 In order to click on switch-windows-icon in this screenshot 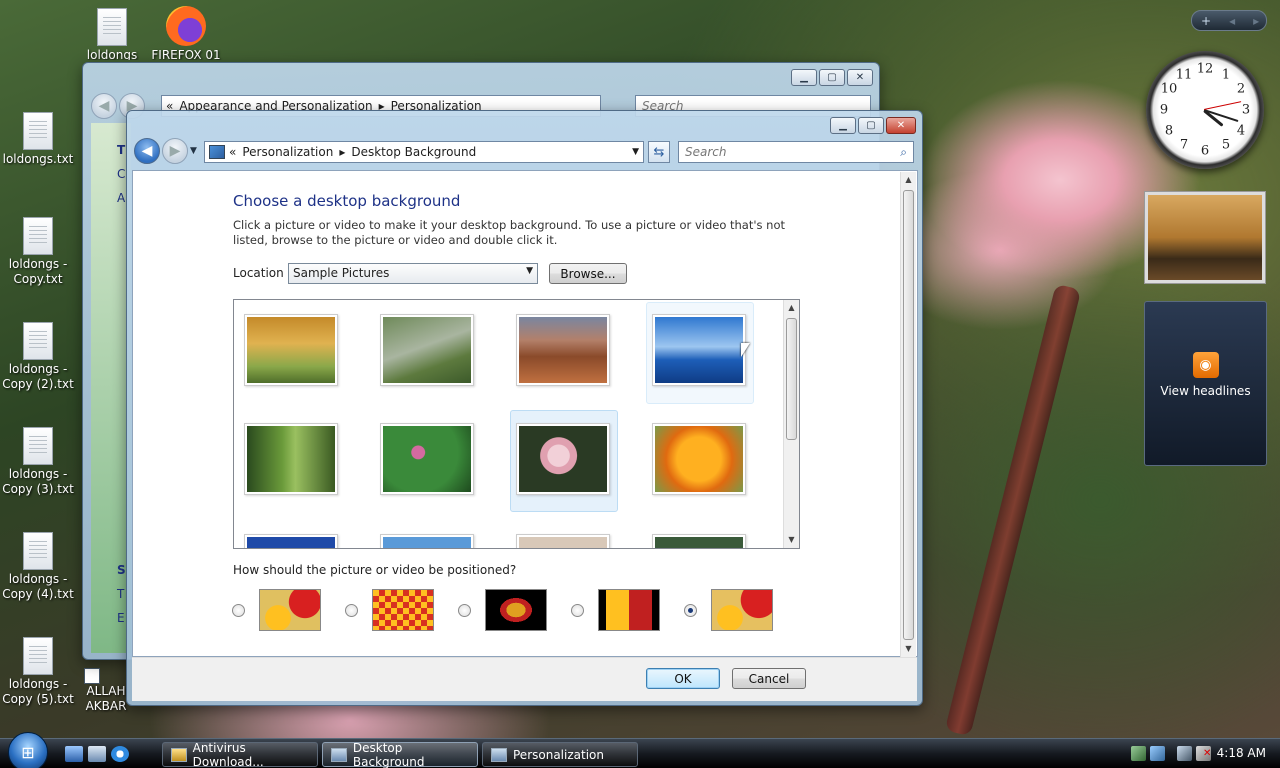, I will do `click(97, 754)`.